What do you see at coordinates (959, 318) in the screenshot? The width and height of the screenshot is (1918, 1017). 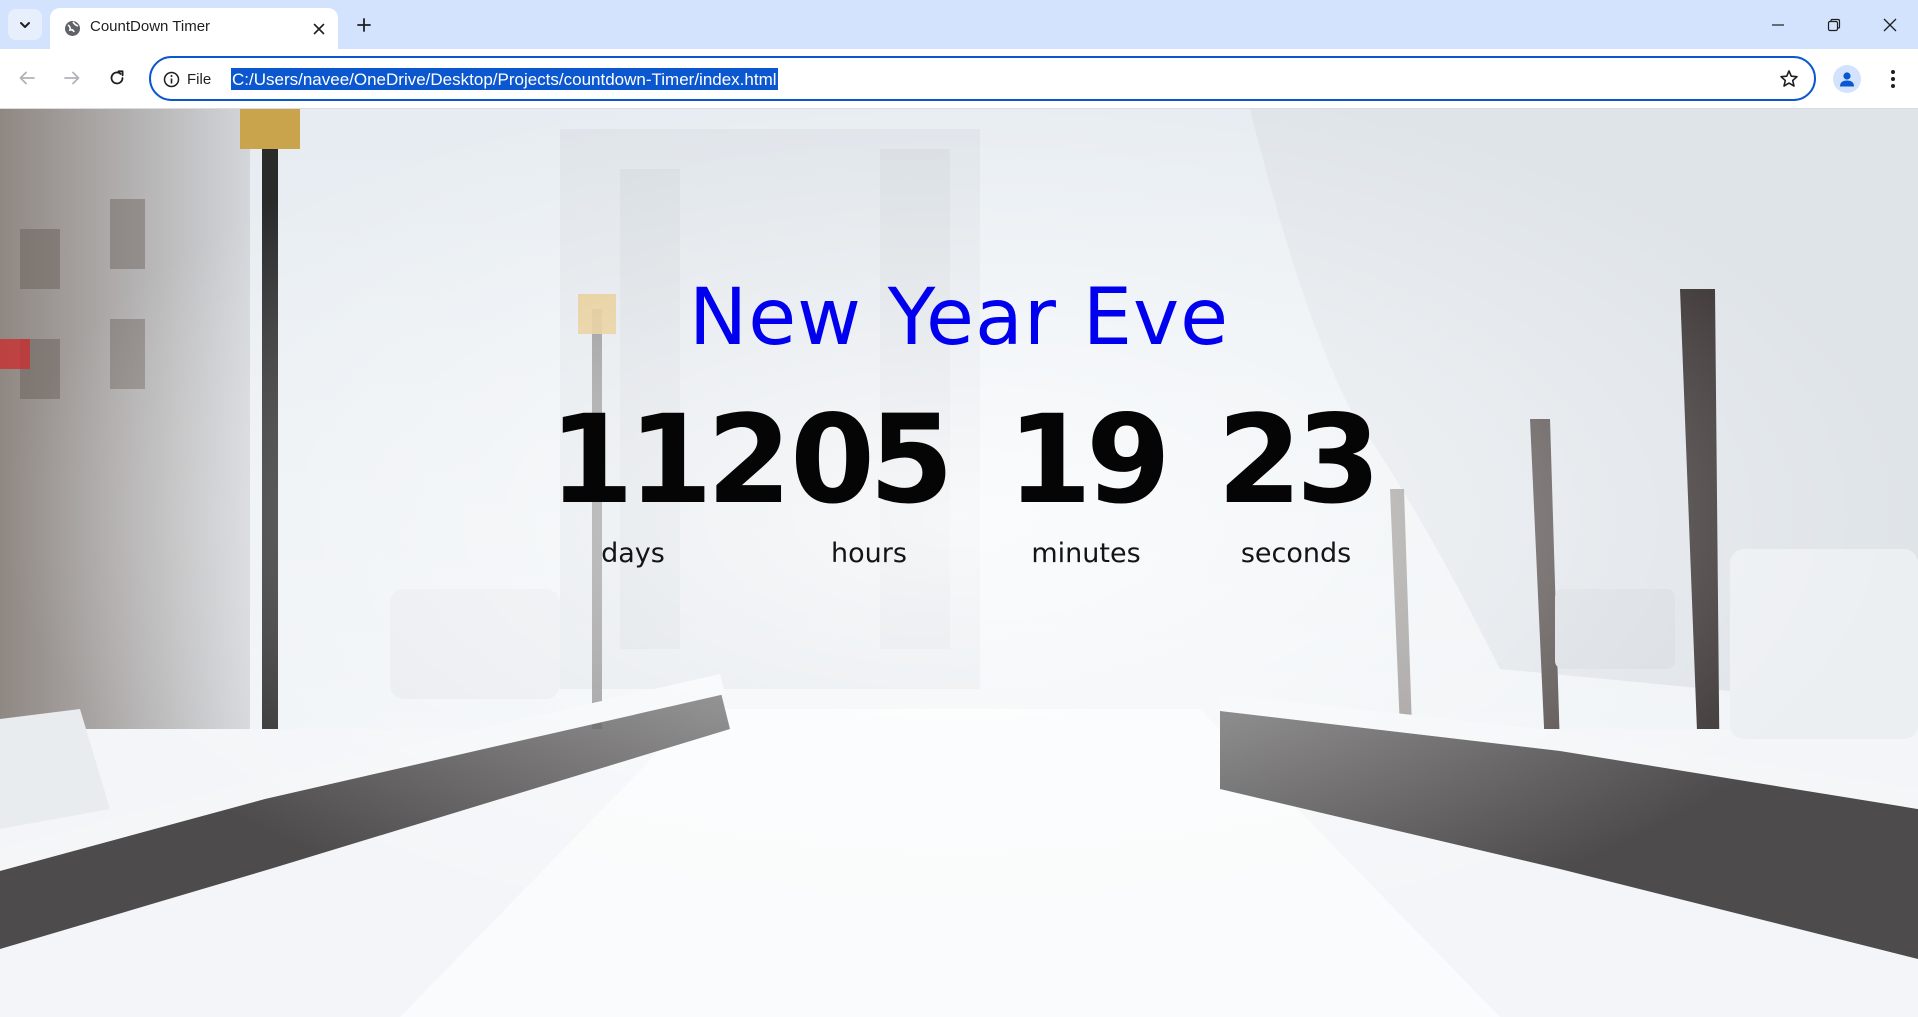 I see `page-title: New Year Eve` at bounding box center [959, 318].